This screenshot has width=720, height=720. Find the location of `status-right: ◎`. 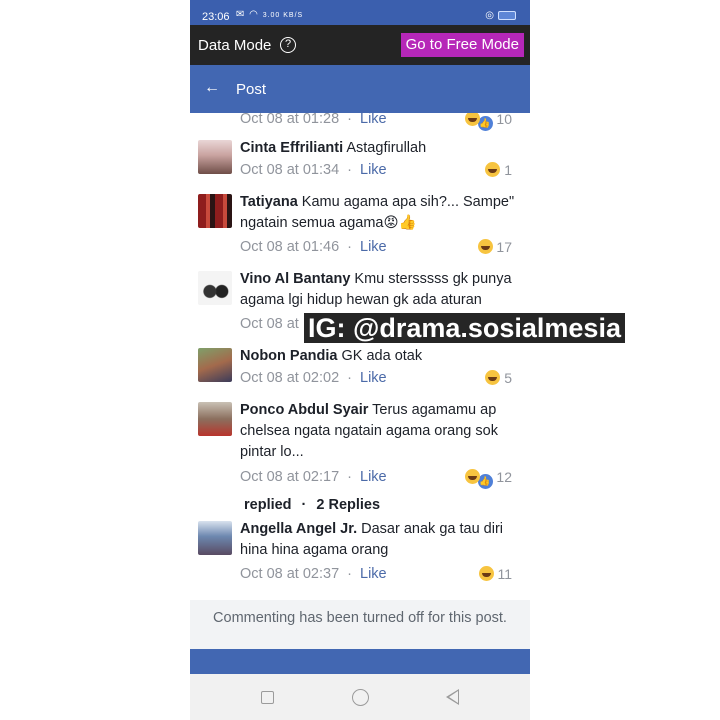

status-right: ◎ is located at coordinates (500, 15).